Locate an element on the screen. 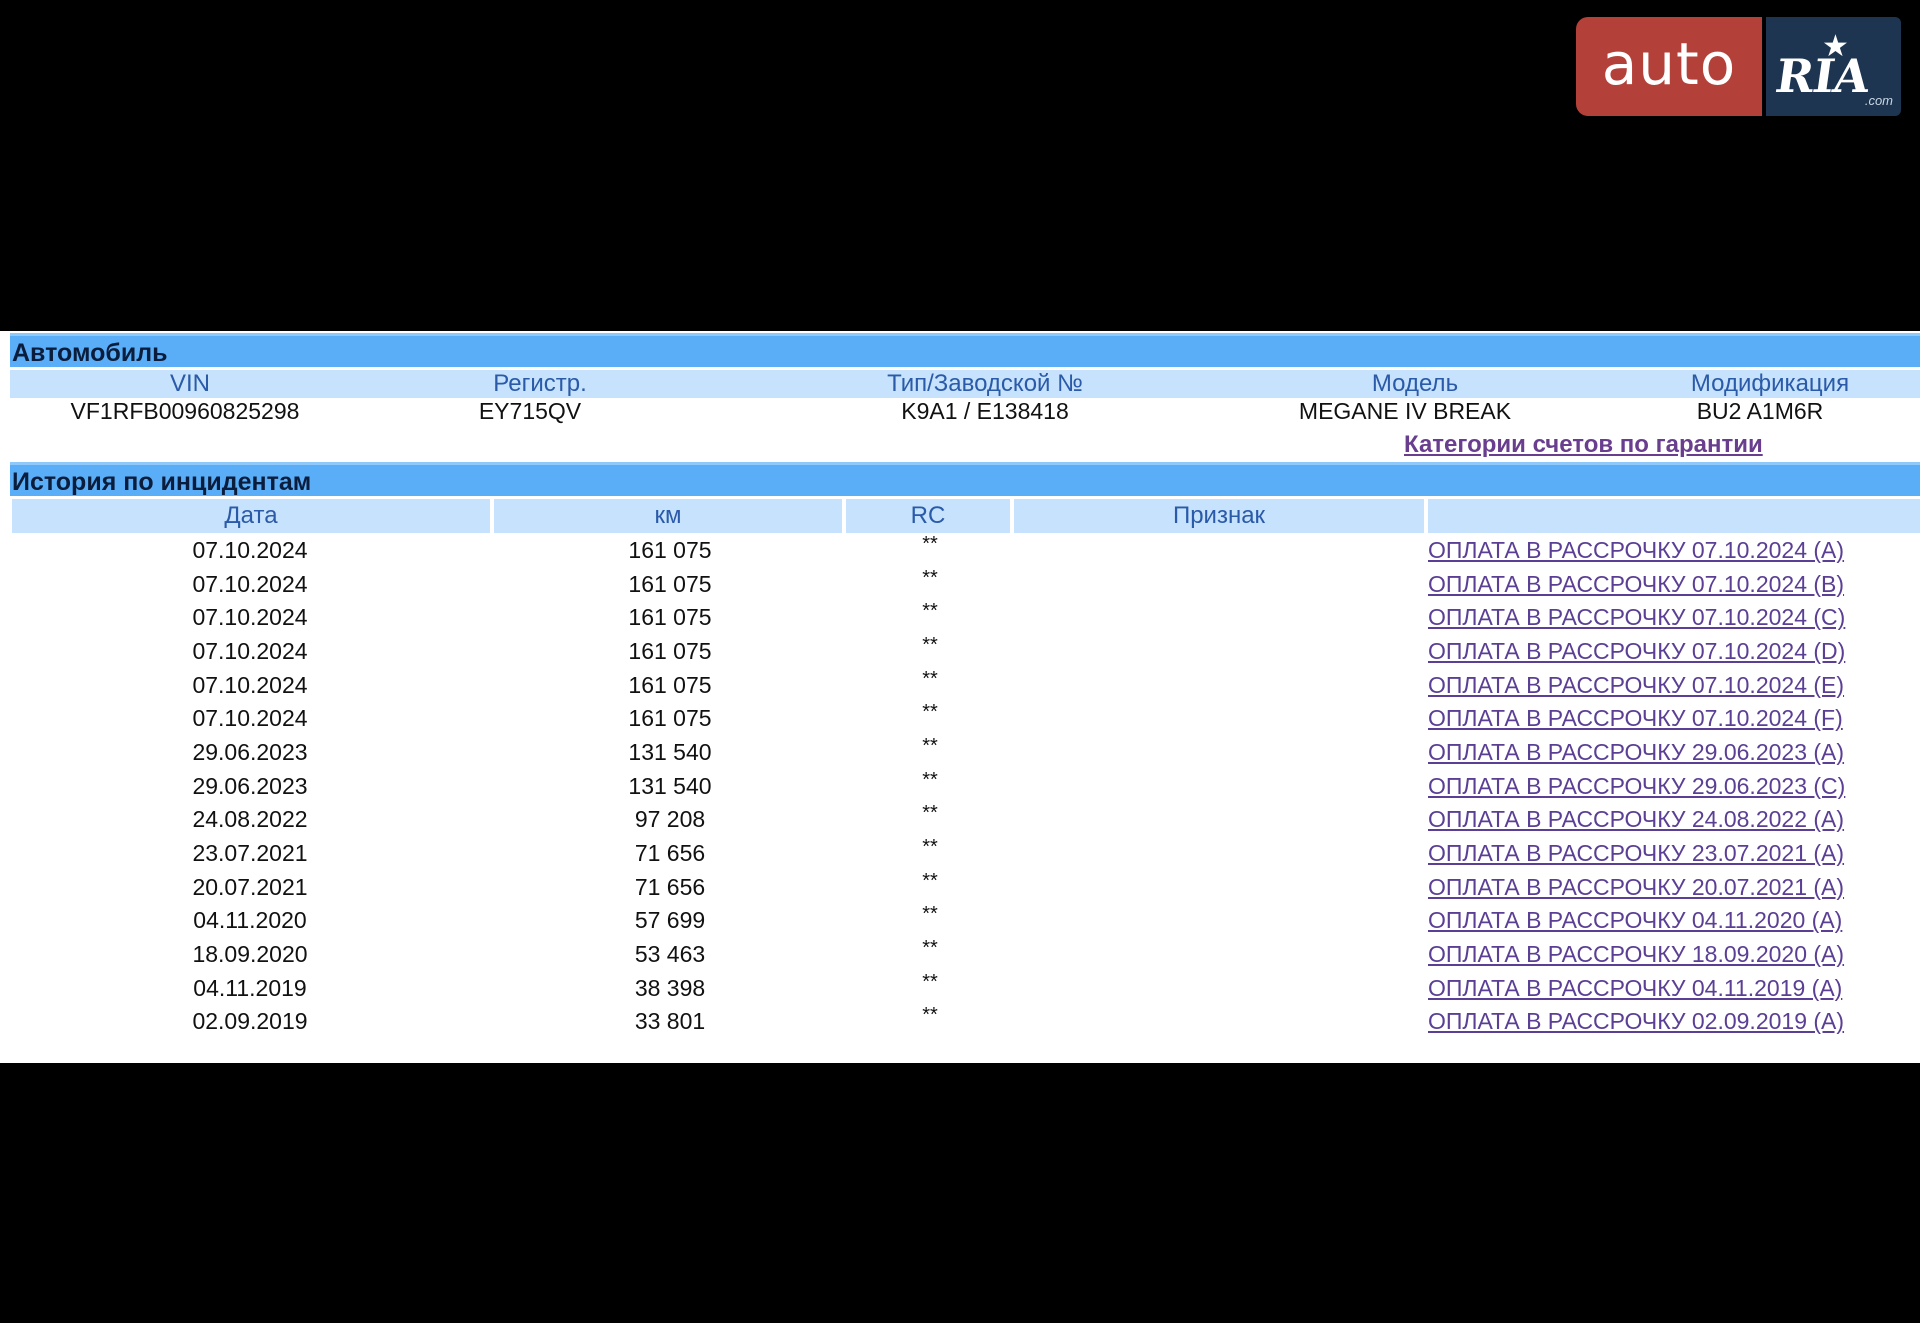 This screenshot has height=1323, width=1920. link-header is located at coordinates (1674, 516).